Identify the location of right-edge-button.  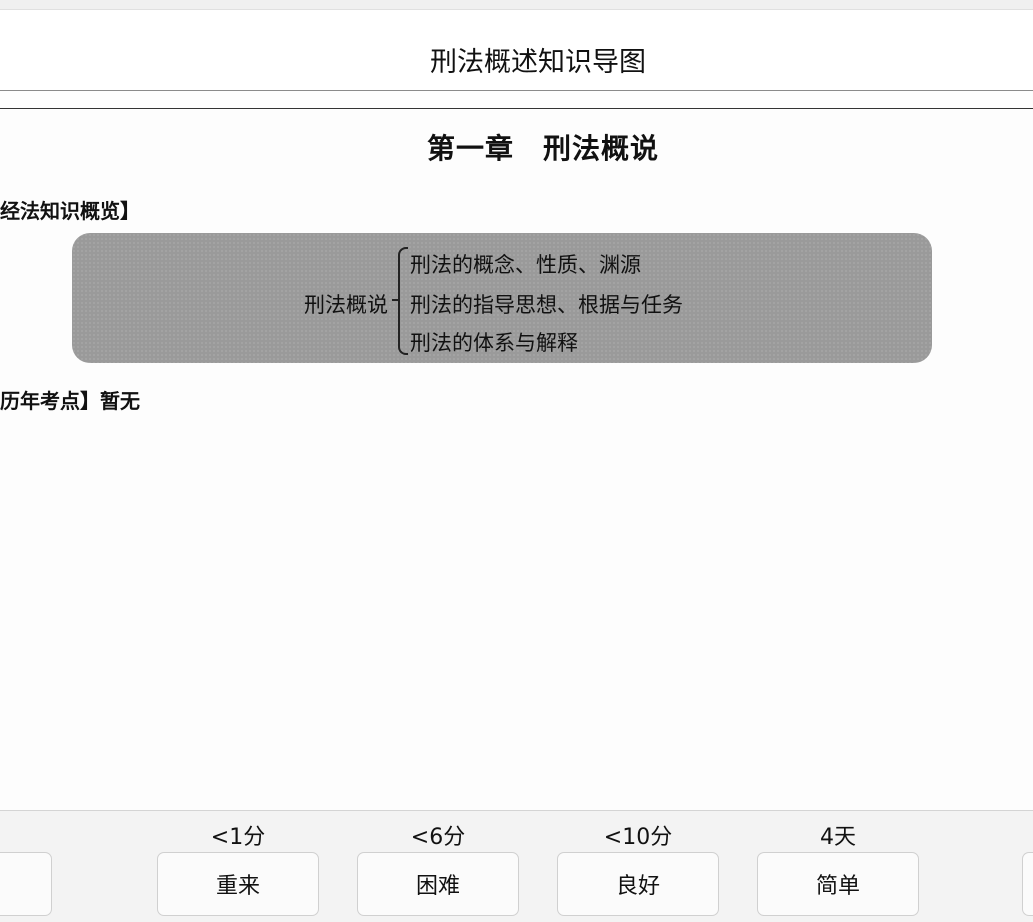
(1027, 884).